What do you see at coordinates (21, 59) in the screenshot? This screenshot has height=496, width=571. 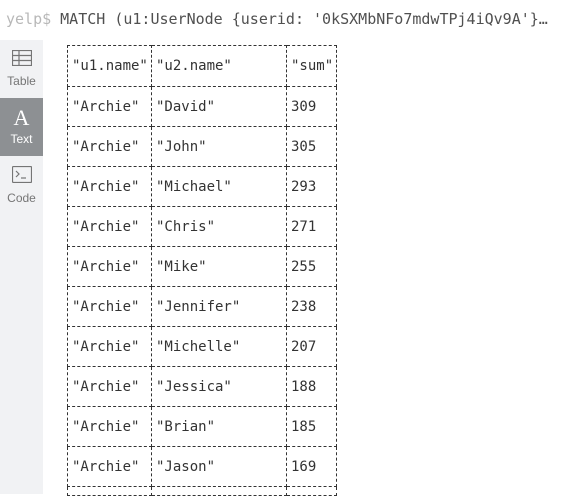 I see `table-icon` at bounding box center [21, 59].